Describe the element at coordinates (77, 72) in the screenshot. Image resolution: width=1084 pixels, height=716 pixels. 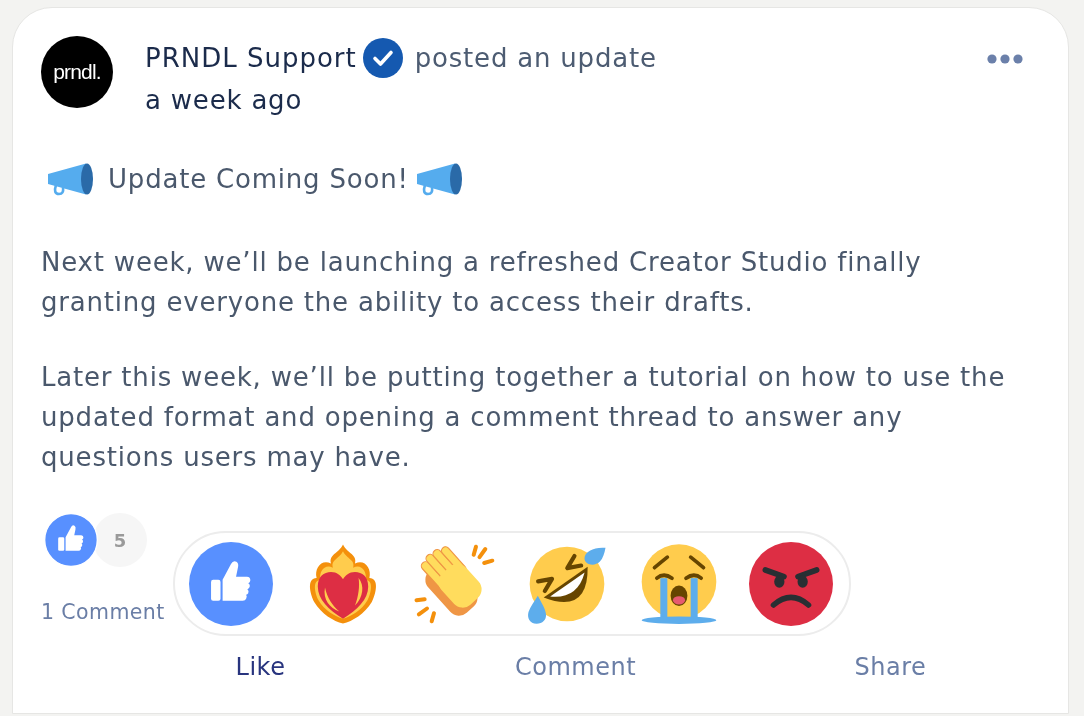
I see `avatar-logo: prndl.` at that location.